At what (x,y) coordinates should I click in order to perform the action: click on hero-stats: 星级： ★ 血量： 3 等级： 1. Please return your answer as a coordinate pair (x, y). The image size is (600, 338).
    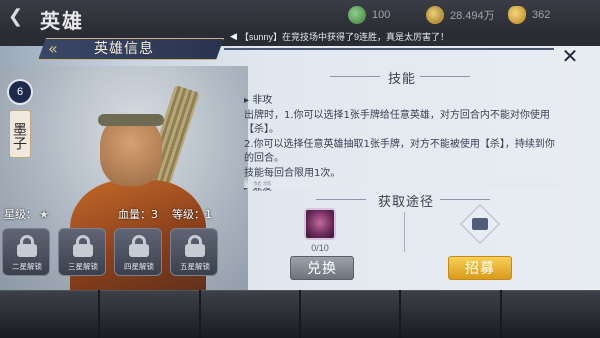
    Looking at the image, I should click on (124, 215).